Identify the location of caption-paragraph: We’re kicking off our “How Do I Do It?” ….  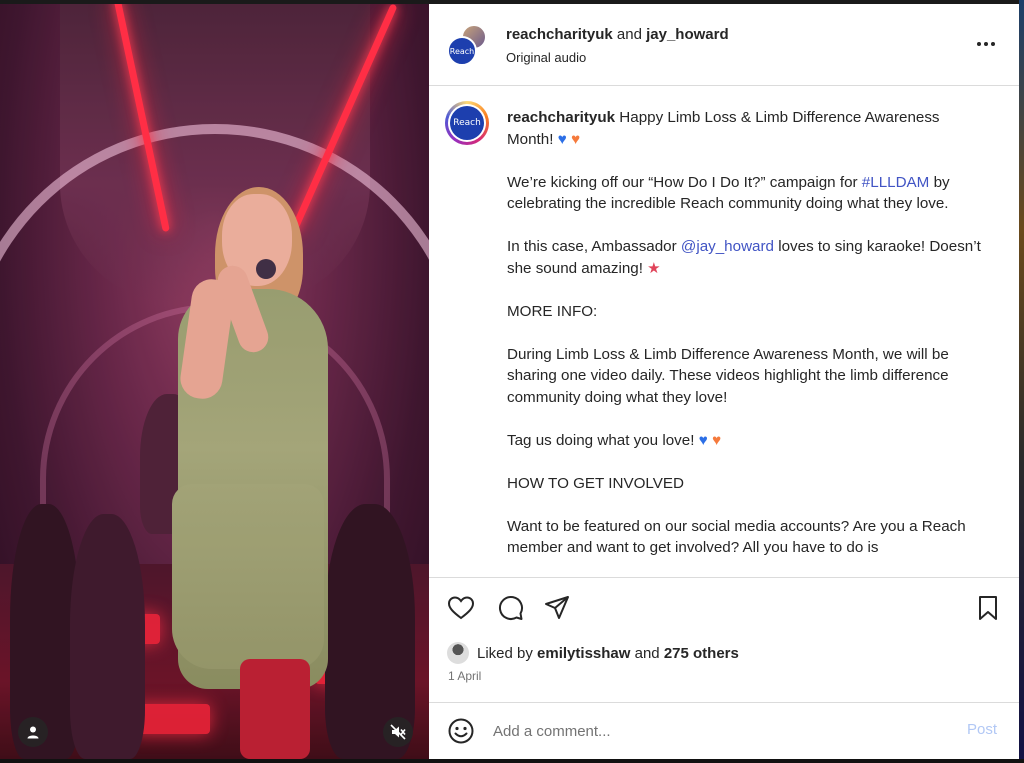
(747, 193).